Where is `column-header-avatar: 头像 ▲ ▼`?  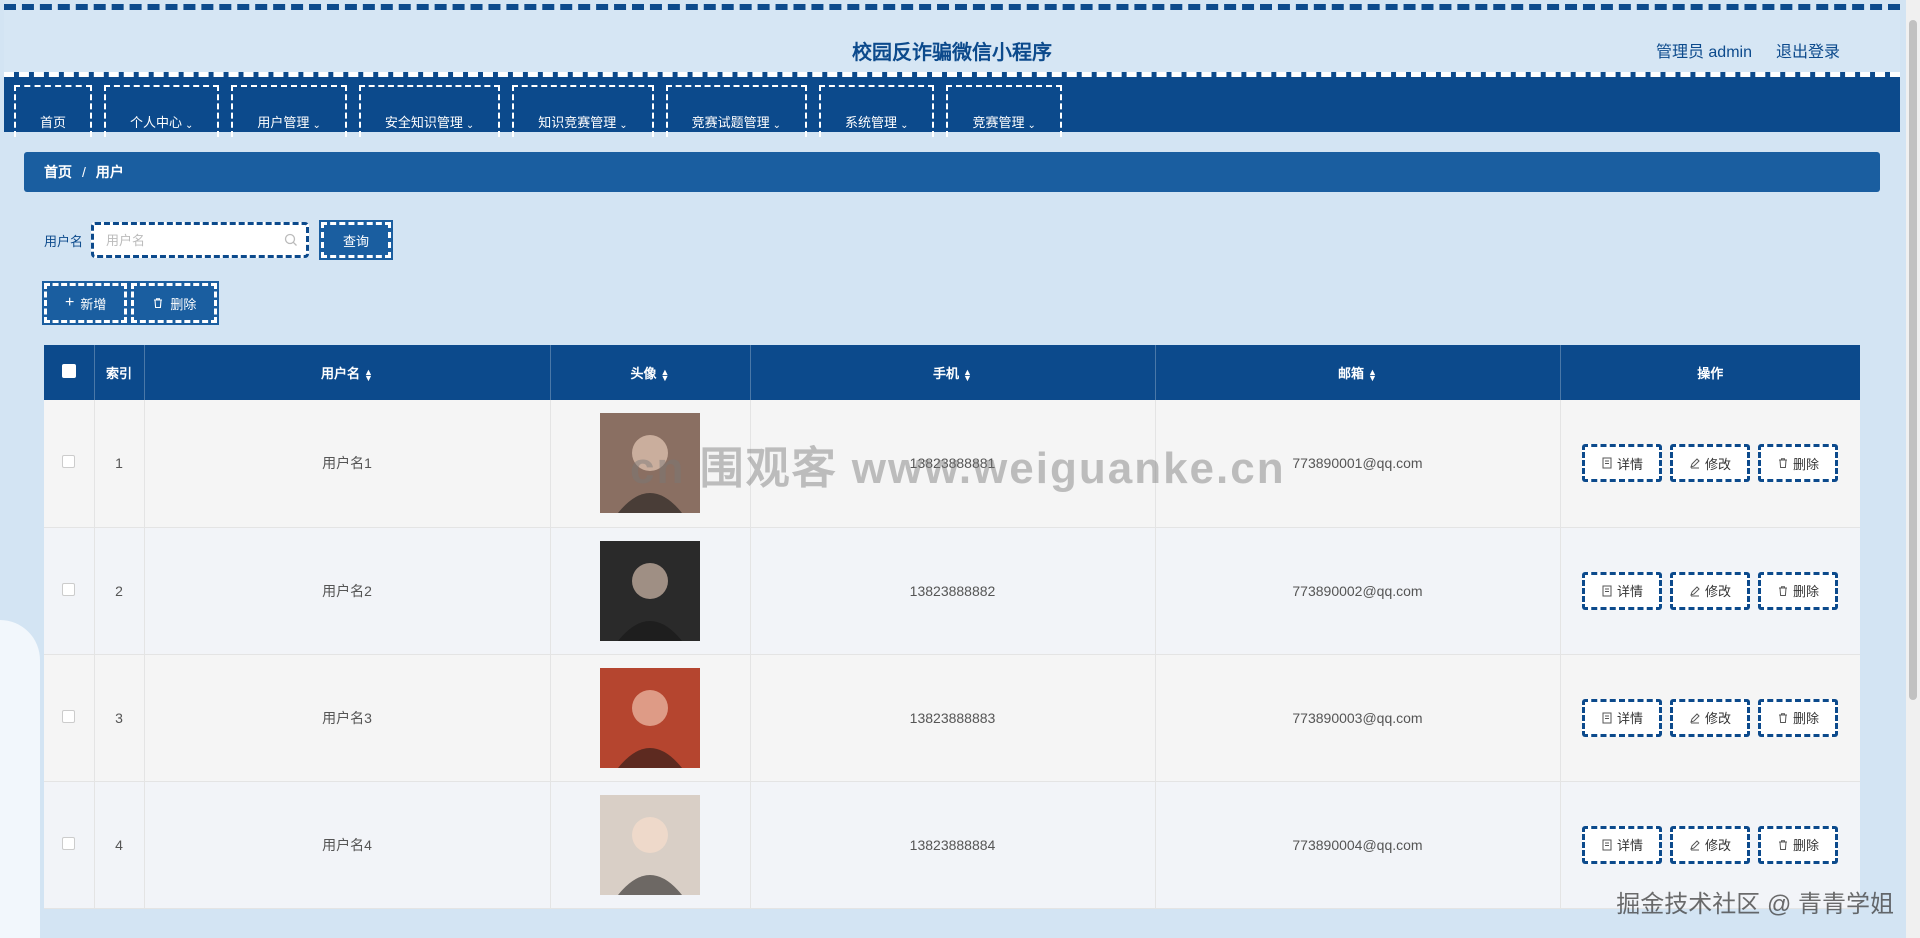
column-header-avatar: 头像 ▲ ▼ is located at coordinates (650, 372).